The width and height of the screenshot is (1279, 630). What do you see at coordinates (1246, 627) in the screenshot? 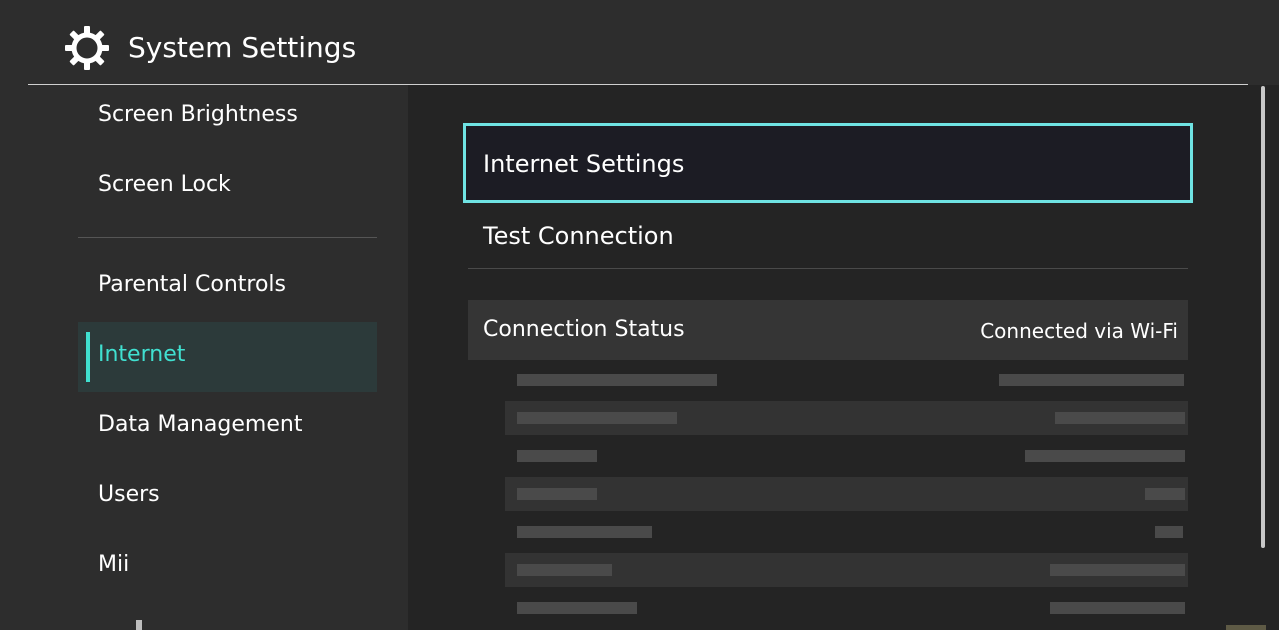
I see `corner-indicator` at bounding box center [1246, 627].